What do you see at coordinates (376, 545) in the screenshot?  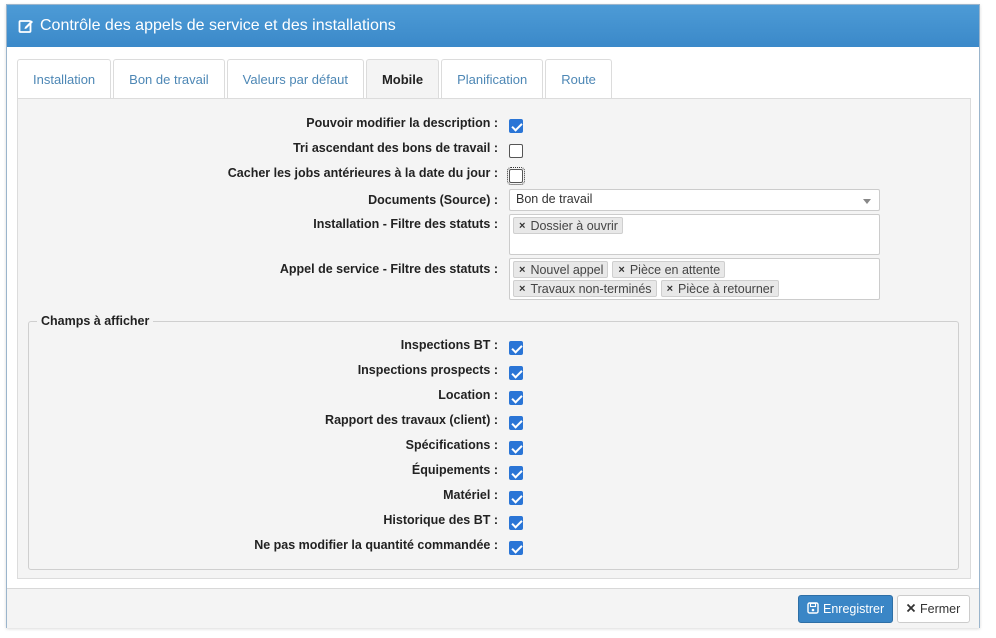 I see `field-label: Ne pas modifier la quantité commandée :` at bounding box center [376, 545].